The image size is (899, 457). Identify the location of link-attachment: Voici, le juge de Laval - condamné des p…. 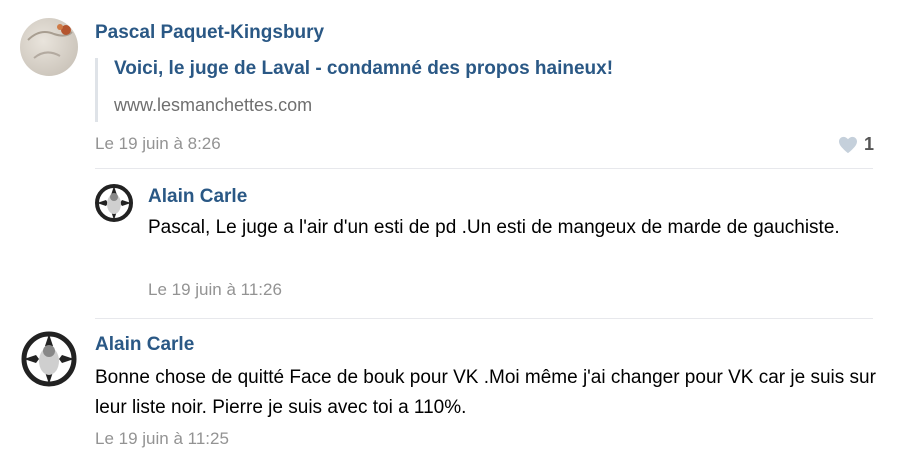
(354, 90).